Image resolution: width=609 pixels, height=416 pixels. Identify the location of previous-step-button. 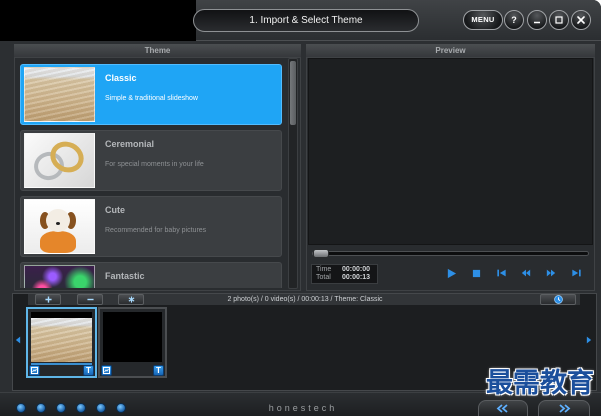
(503, 408).